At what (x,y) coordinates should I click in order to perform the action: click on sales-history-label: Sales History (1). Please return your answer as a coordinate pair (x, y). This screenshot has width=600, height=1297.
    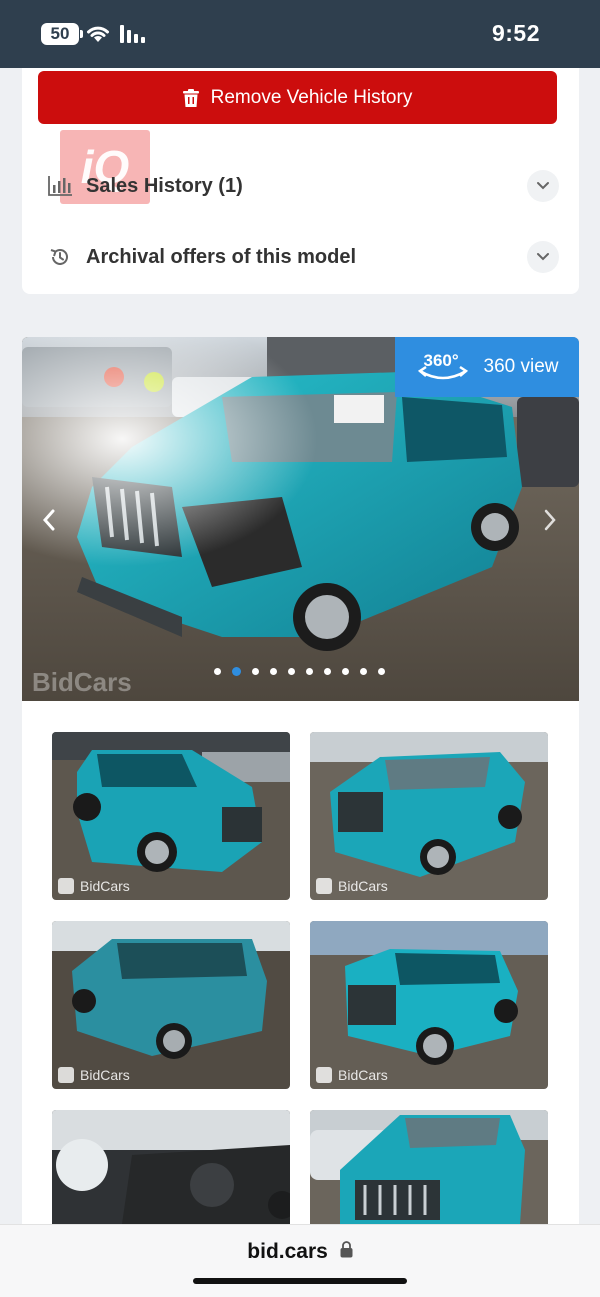
    Looking at the image, I should click on (164, 185).